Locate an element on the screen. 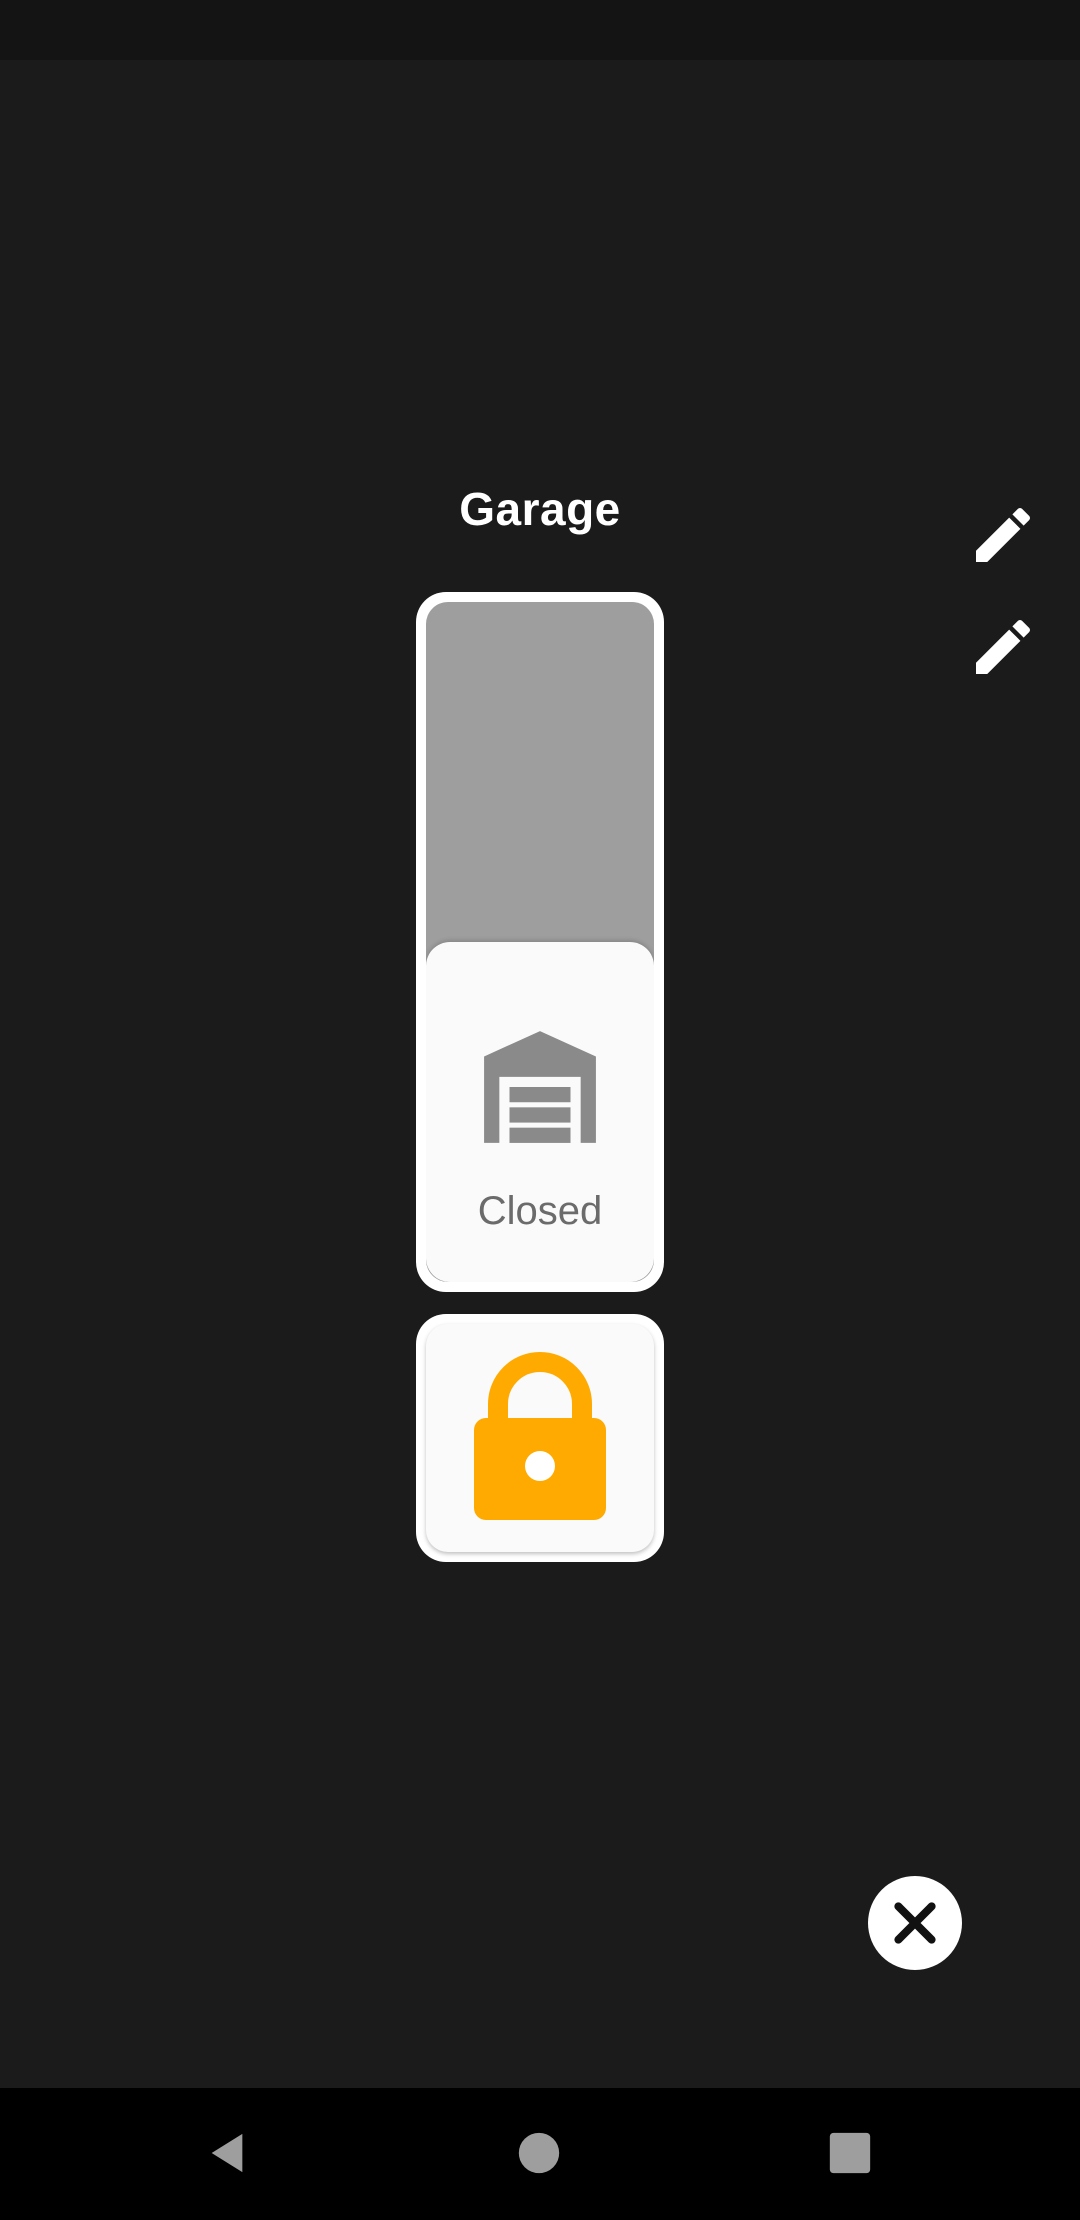 The image size is (1080, 2220). nav-recents-button is located at coordinates (850, 2153).